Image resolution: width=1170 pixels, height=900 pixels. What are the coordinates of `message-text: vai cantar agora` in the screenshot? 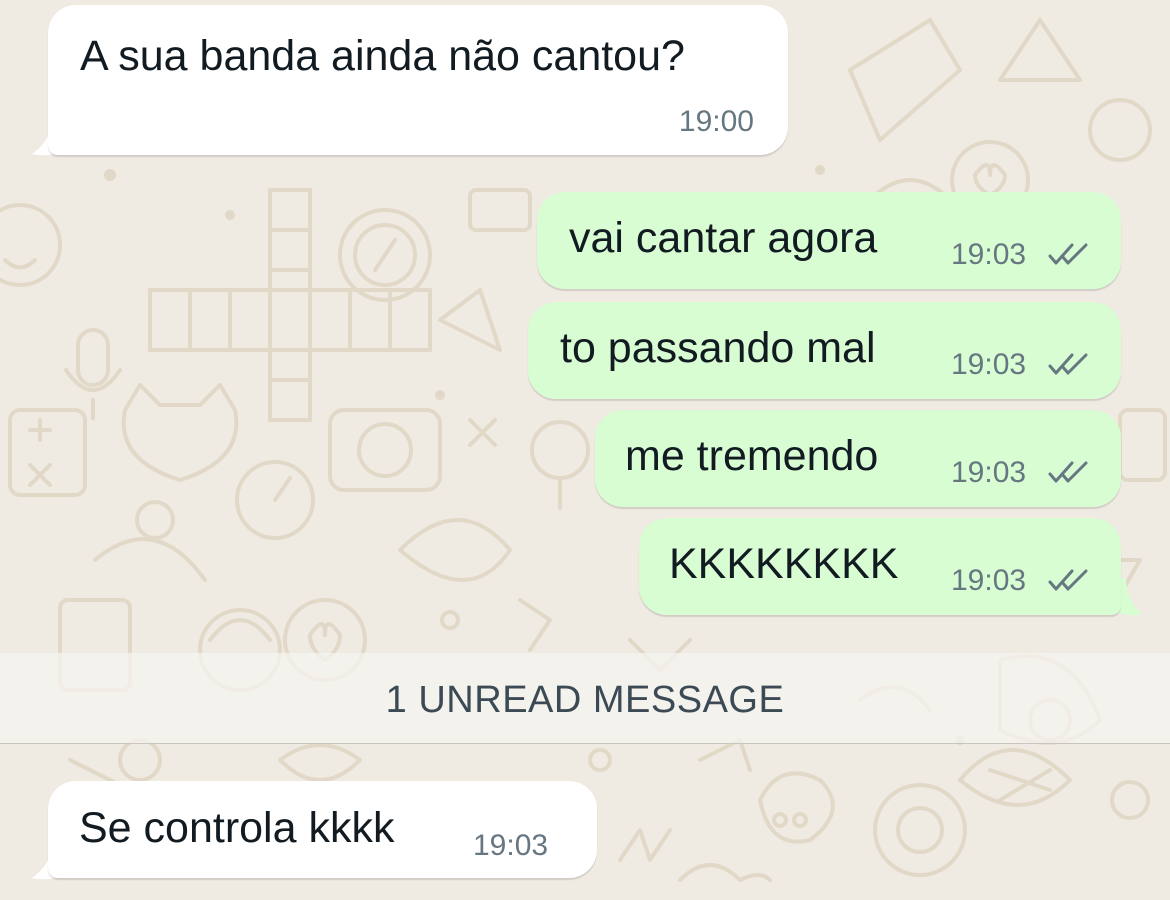 It's located at (723, 238).